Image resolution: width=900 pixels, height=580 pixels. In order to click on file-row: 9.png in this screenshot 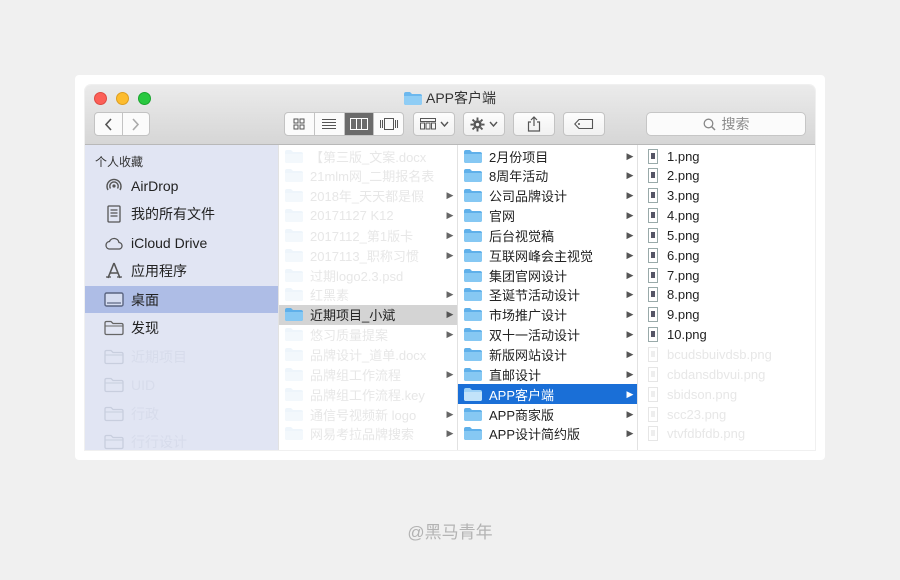, I will do `click(726, 315)`.